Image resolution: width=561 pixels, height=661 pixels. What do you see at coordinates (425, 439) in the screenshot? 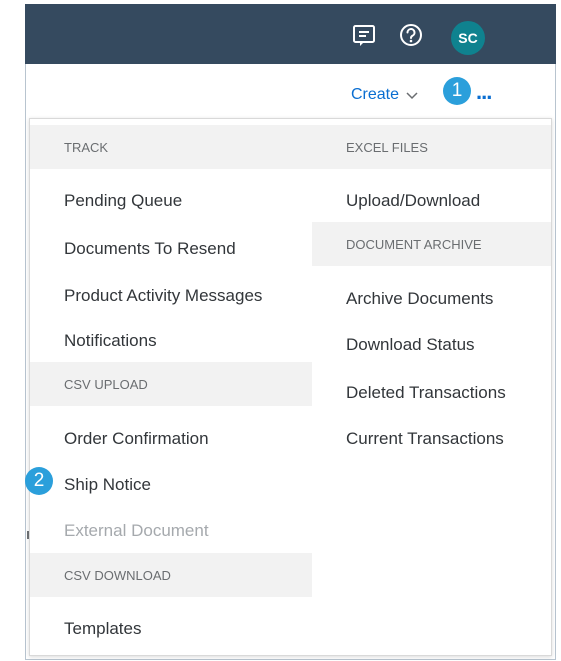
I see `menu-item-current-transactions: Current Transactions` at bounding box center [425, 439].